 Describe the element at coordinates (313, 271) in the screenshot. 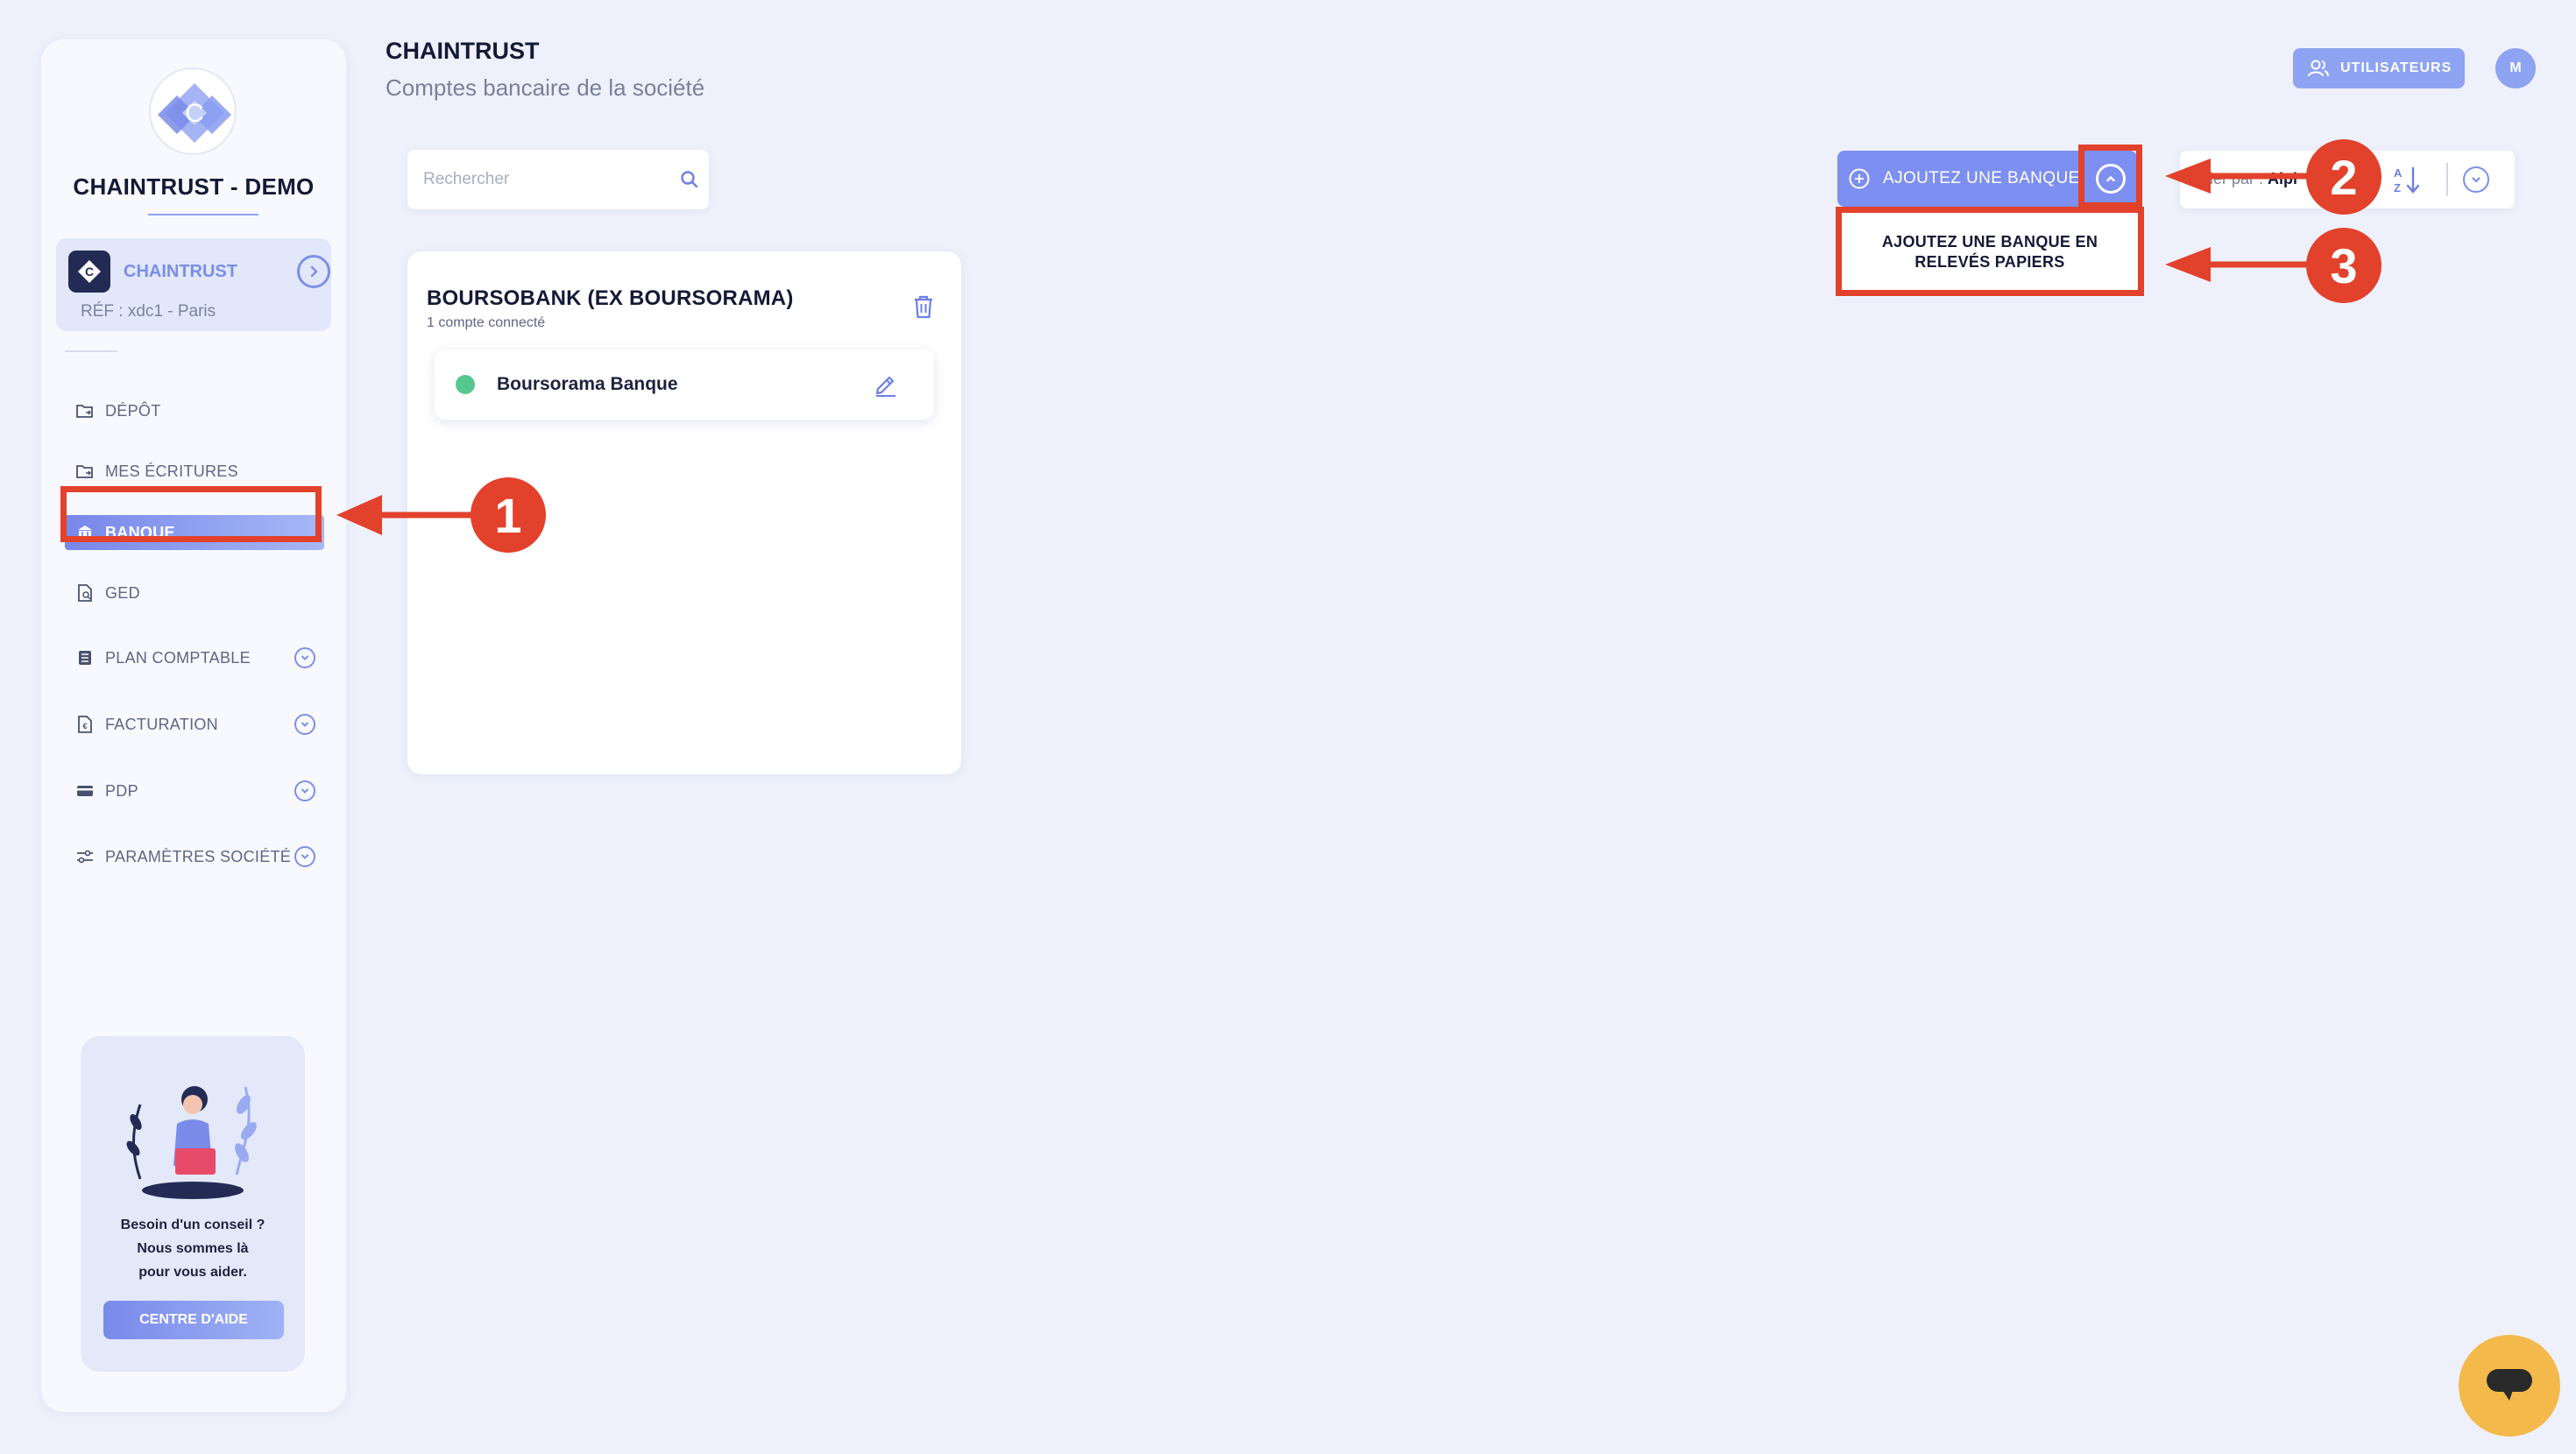

I see `chevron-right-icon` at that location.